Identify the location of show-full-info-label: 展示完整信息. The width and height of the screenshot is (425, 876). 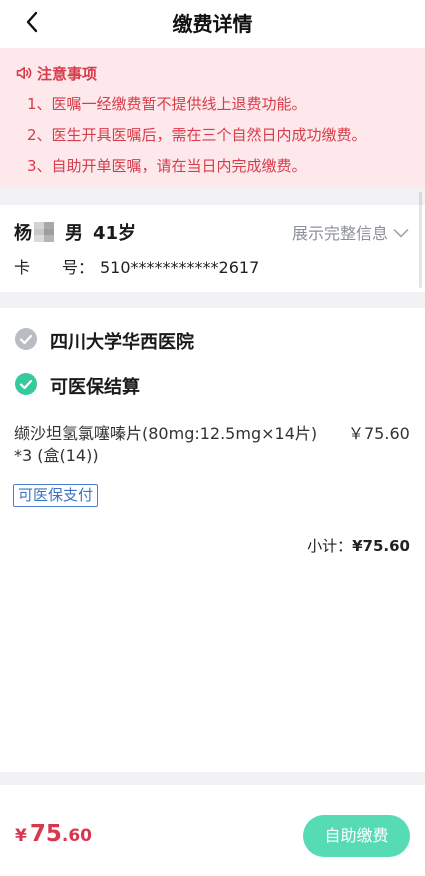
(339, 233).